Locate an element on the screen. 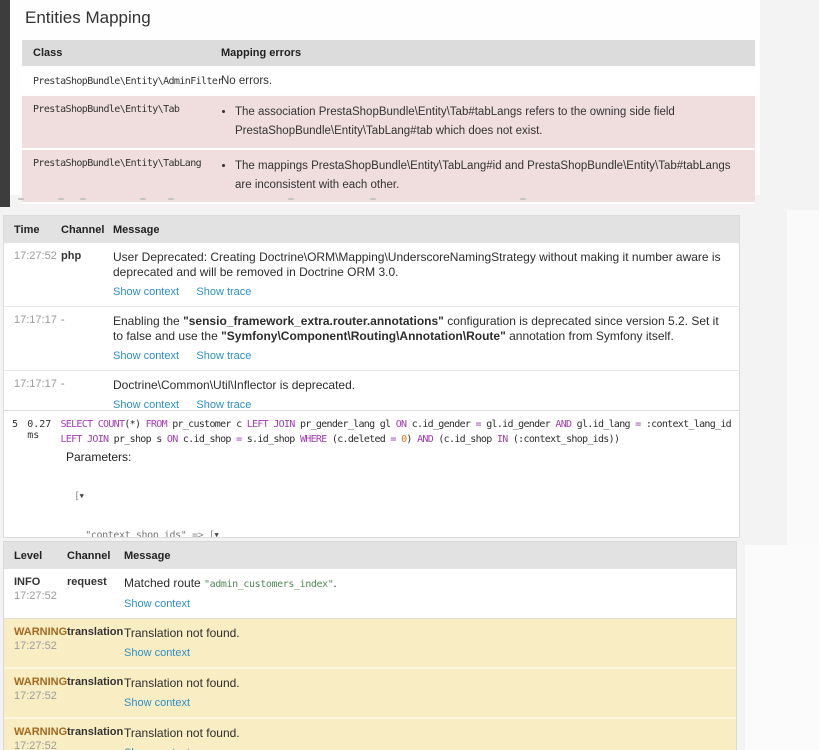  entity-class-name: PrestaShopBundle\Entity\TabLang is located at coordinates (117, 163).